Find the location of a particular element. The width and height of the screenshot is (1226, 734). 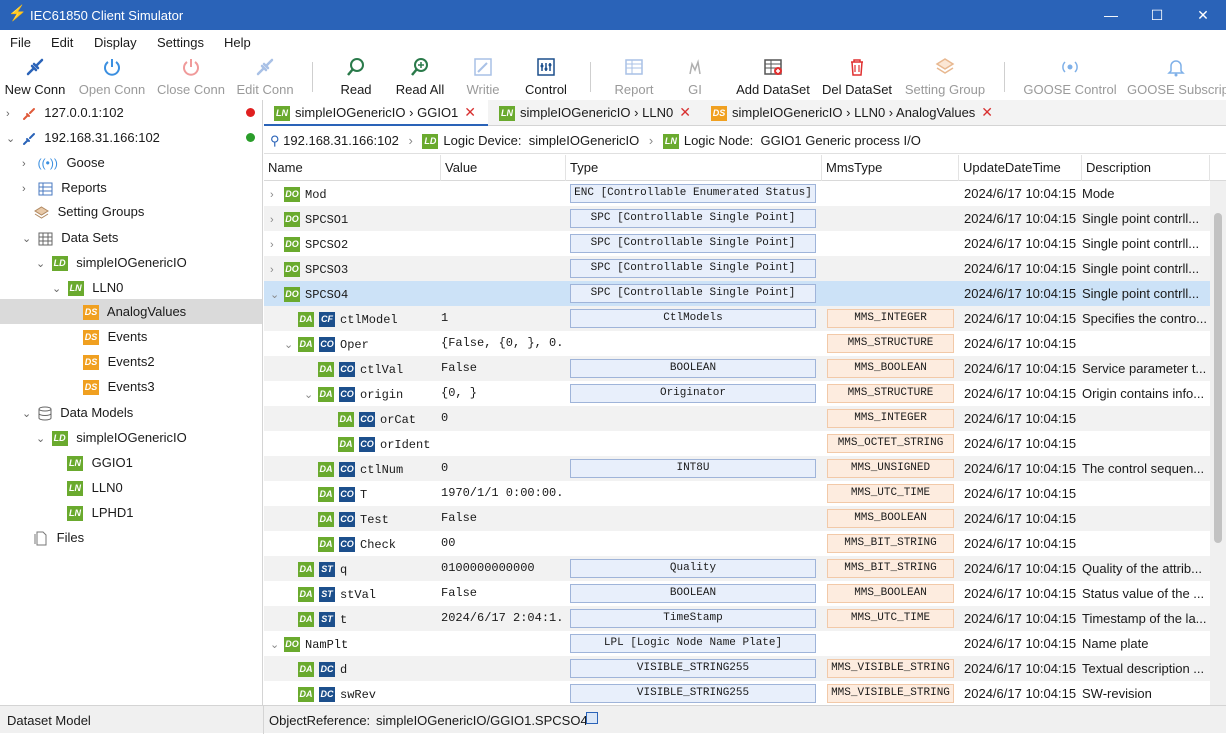

da-badge-icon: DA is located at coordinates (306, 670).